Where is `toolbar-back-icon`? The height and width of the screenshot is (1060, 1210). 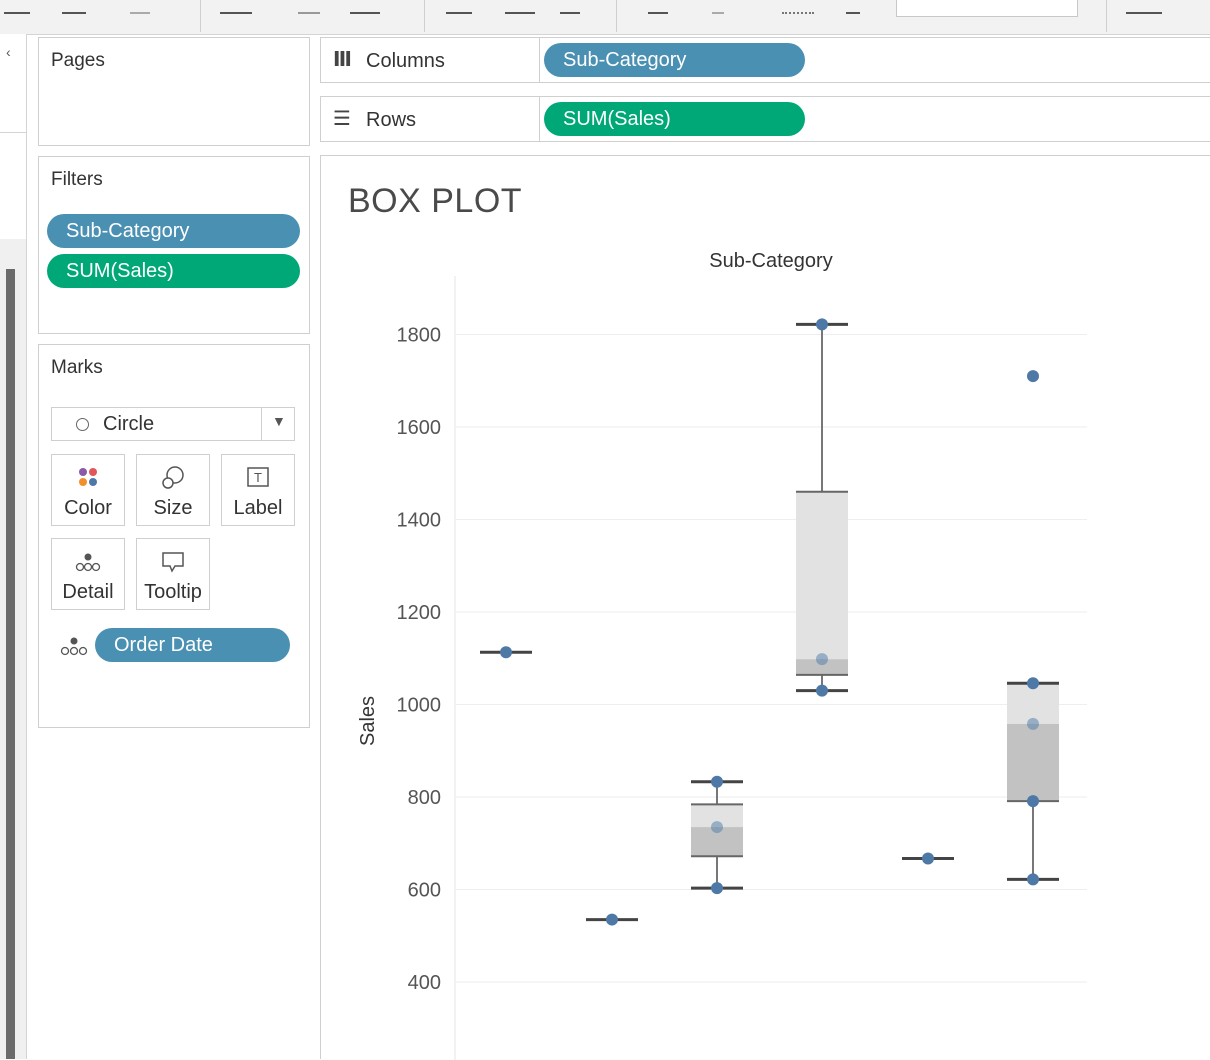
toolbar-back-icon is located at coordinates (74, 8).